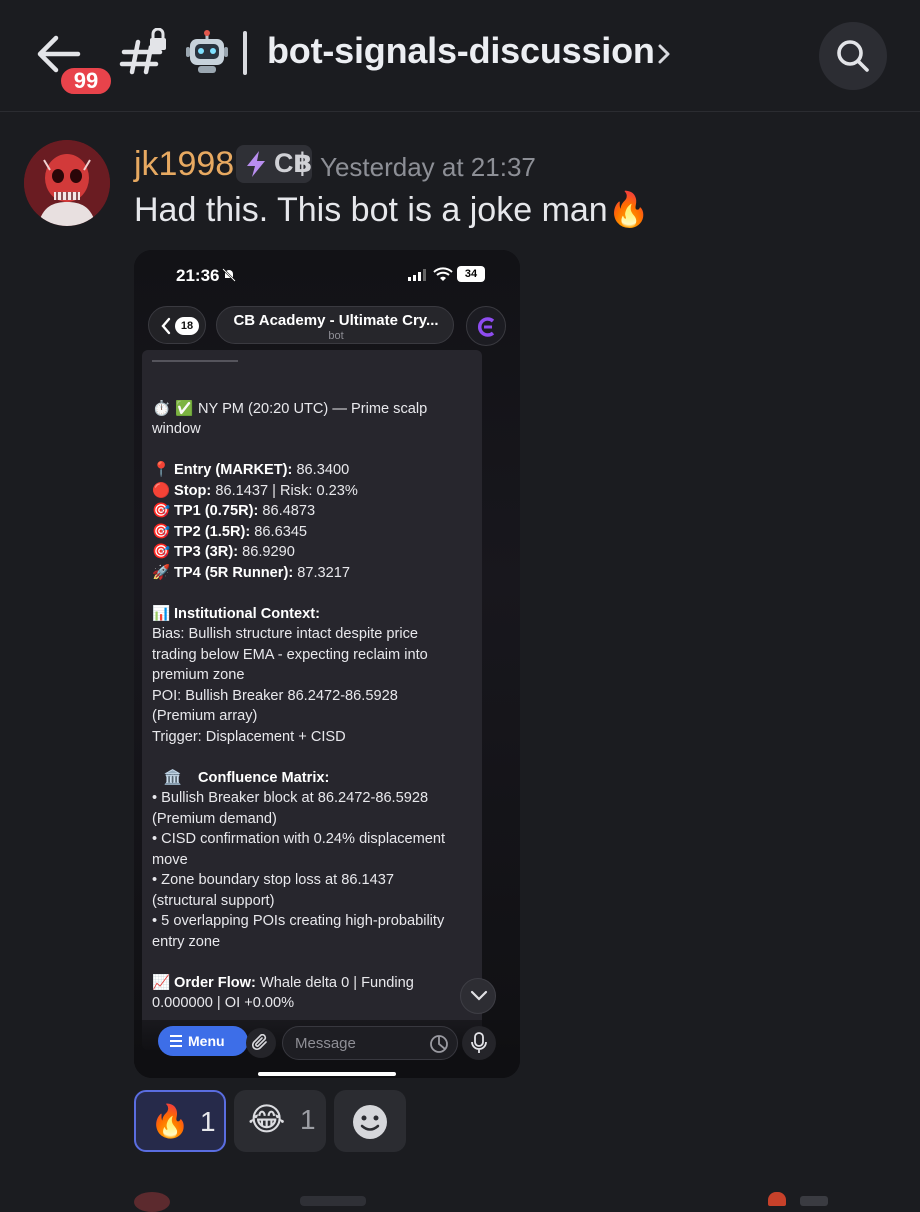  Describe the element at coordinates (370, 1043) in the screenshot. I see `message-input: Message` at that location.